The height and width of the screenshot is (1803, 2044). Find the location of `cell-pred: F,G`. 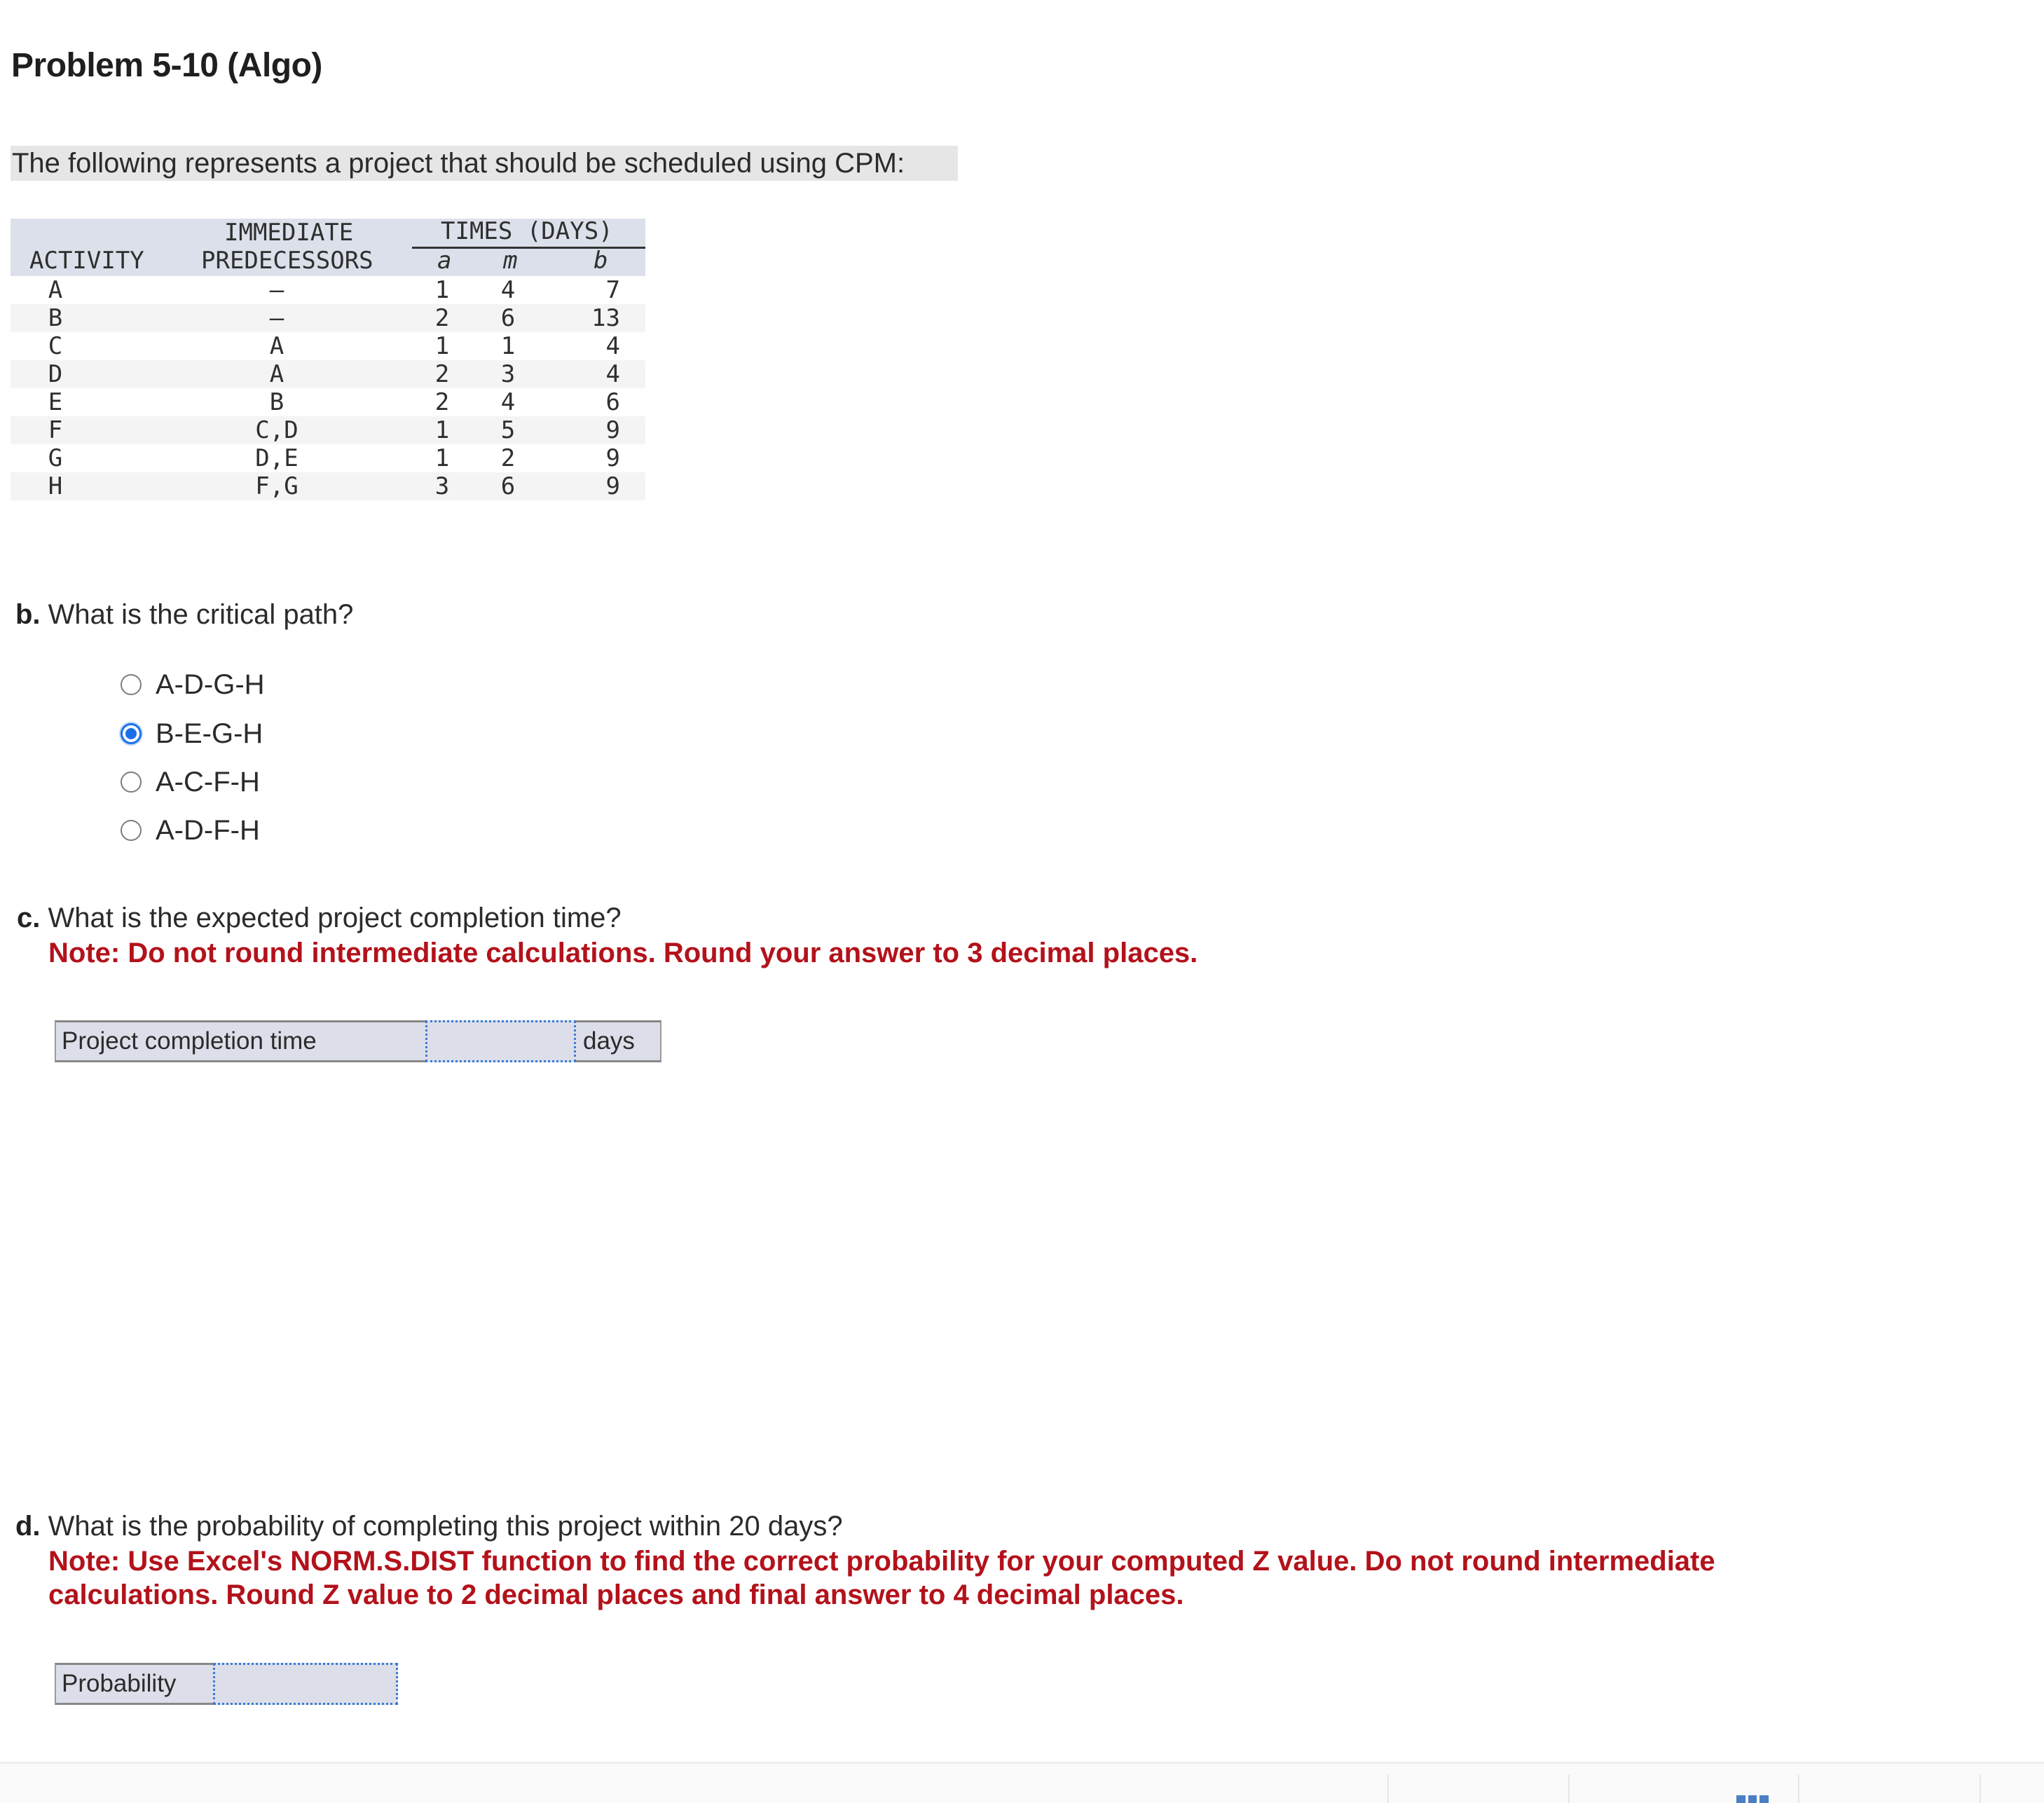

cell-pred: F,G is located at coordinates (277, 486).